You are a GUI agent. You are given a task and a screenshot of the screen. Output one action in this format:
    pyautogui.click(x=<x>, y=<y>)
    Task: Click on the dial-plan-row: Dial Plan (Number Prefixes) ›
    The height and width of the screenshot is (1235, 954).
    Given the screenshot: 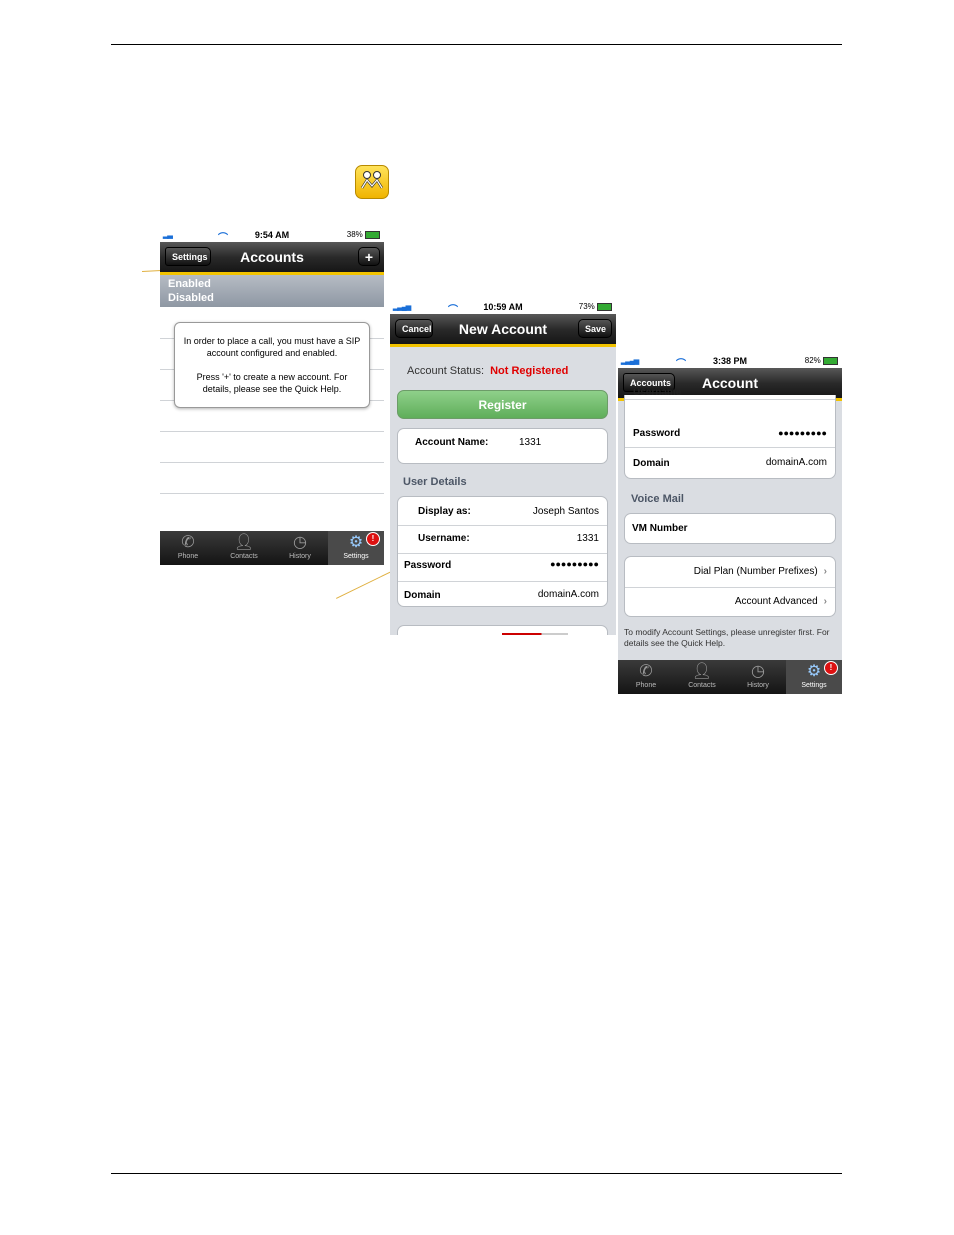 What is the action you would take?
    pyautogui.click(x=730, y=572)
    